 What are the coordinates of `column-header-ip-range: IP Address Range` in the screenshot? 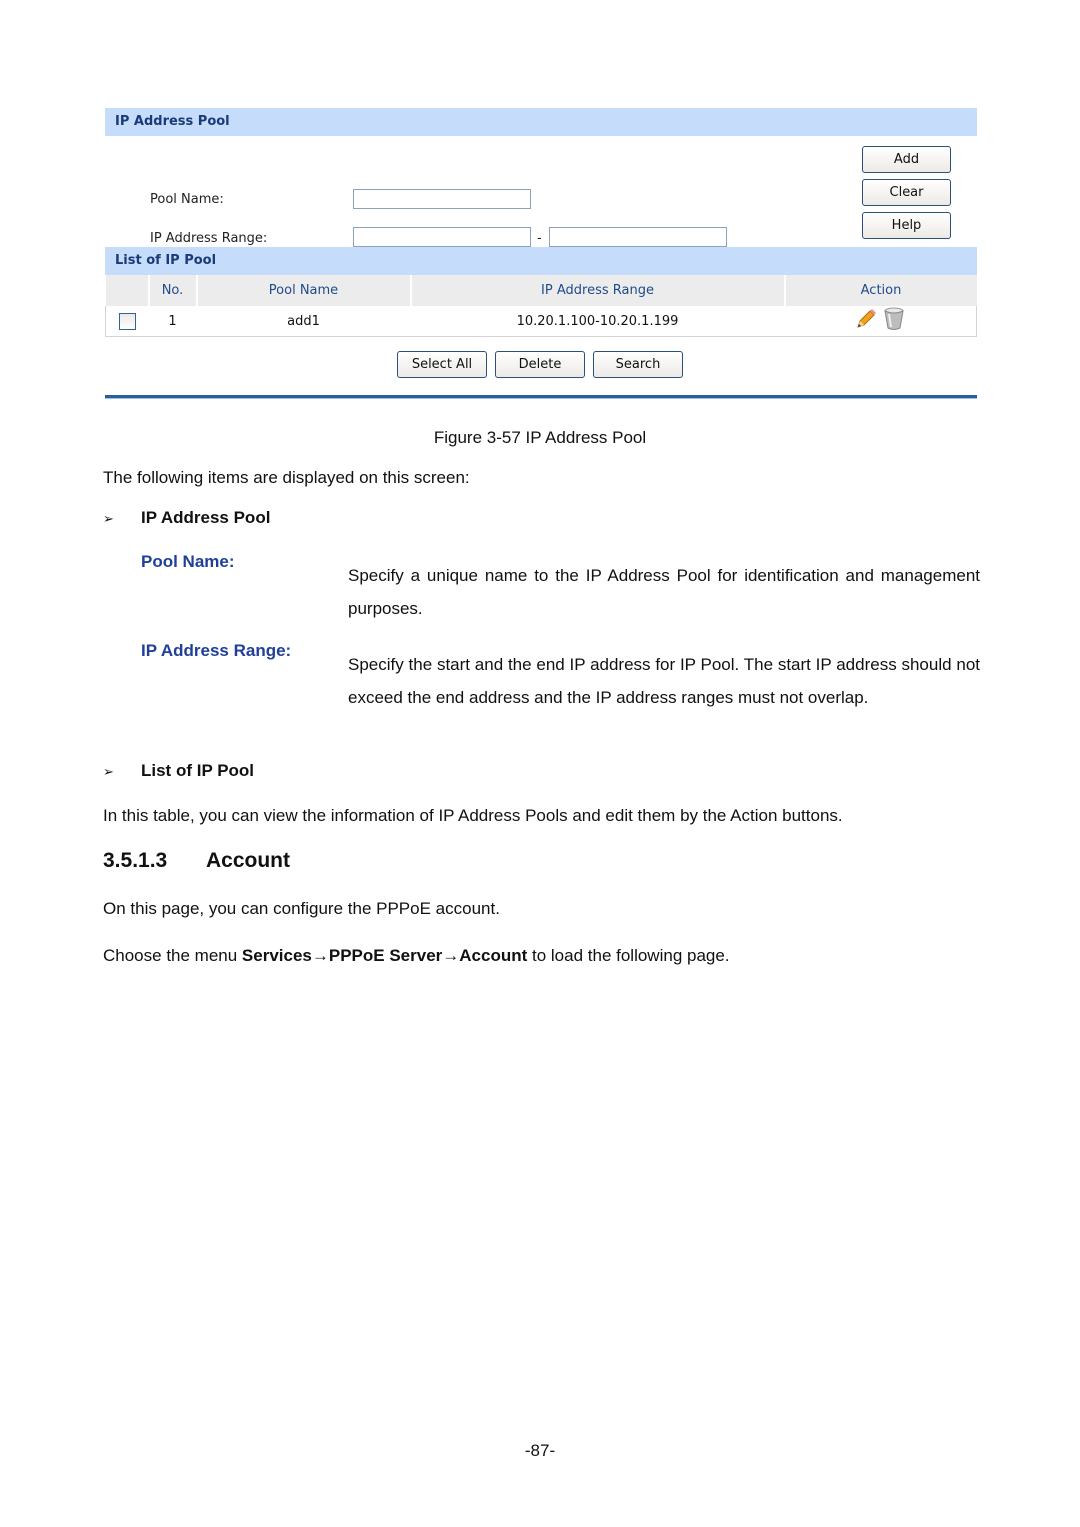 It's located at (598, 290).